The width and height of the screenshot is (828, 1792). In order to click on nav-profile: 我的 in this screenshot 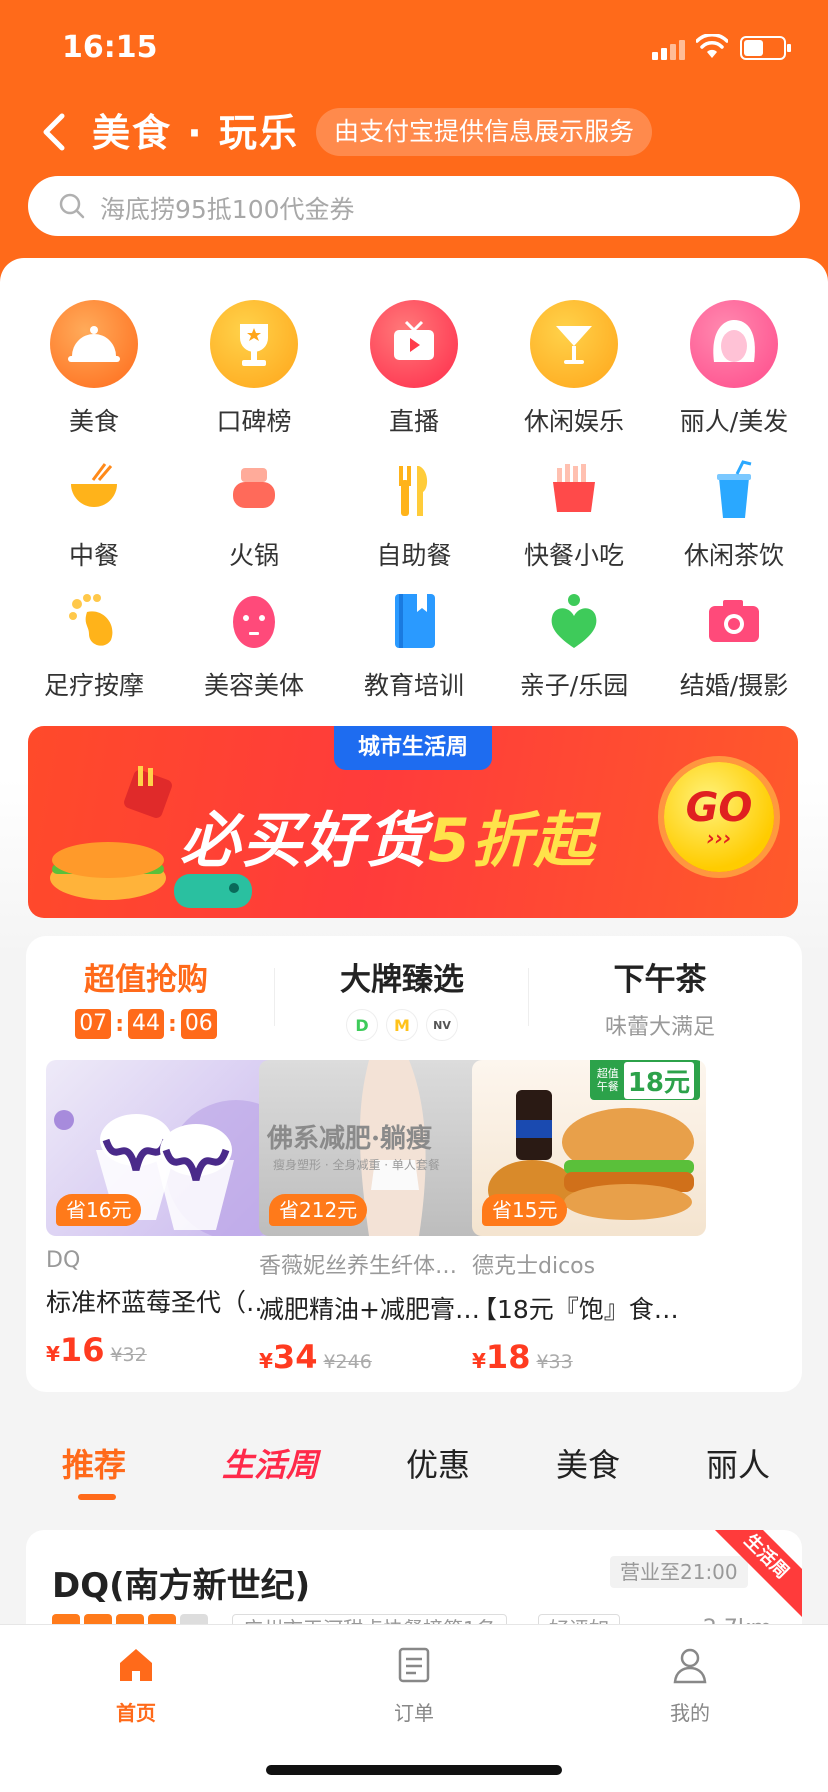, I will do `click(690, 1685)`.